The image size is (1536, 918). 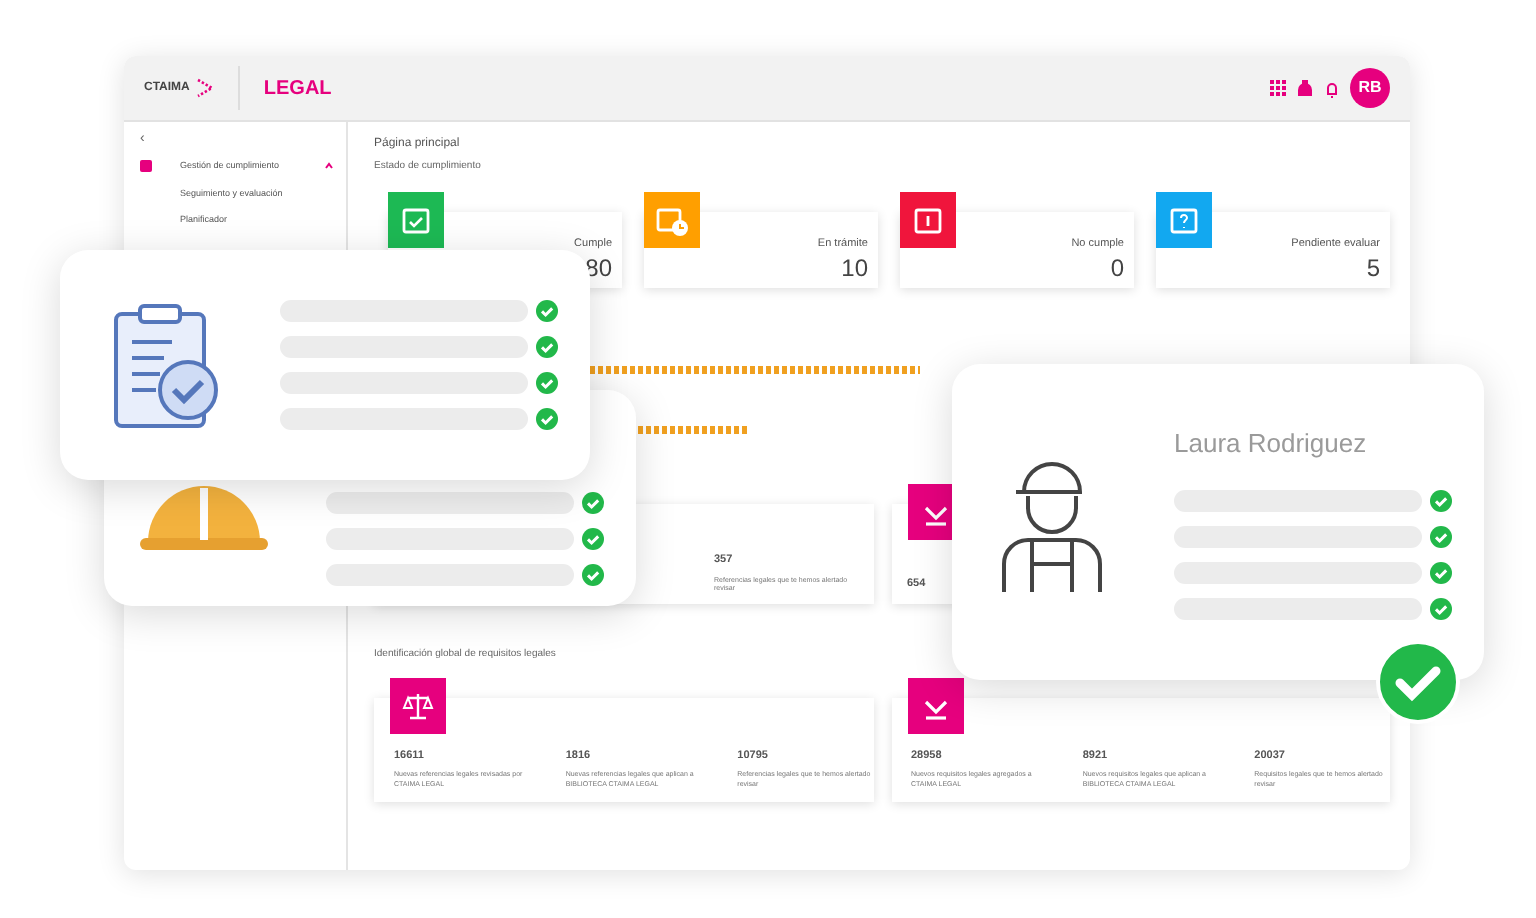 I want to click on status-count: 0, so click(x=1117, y=267).